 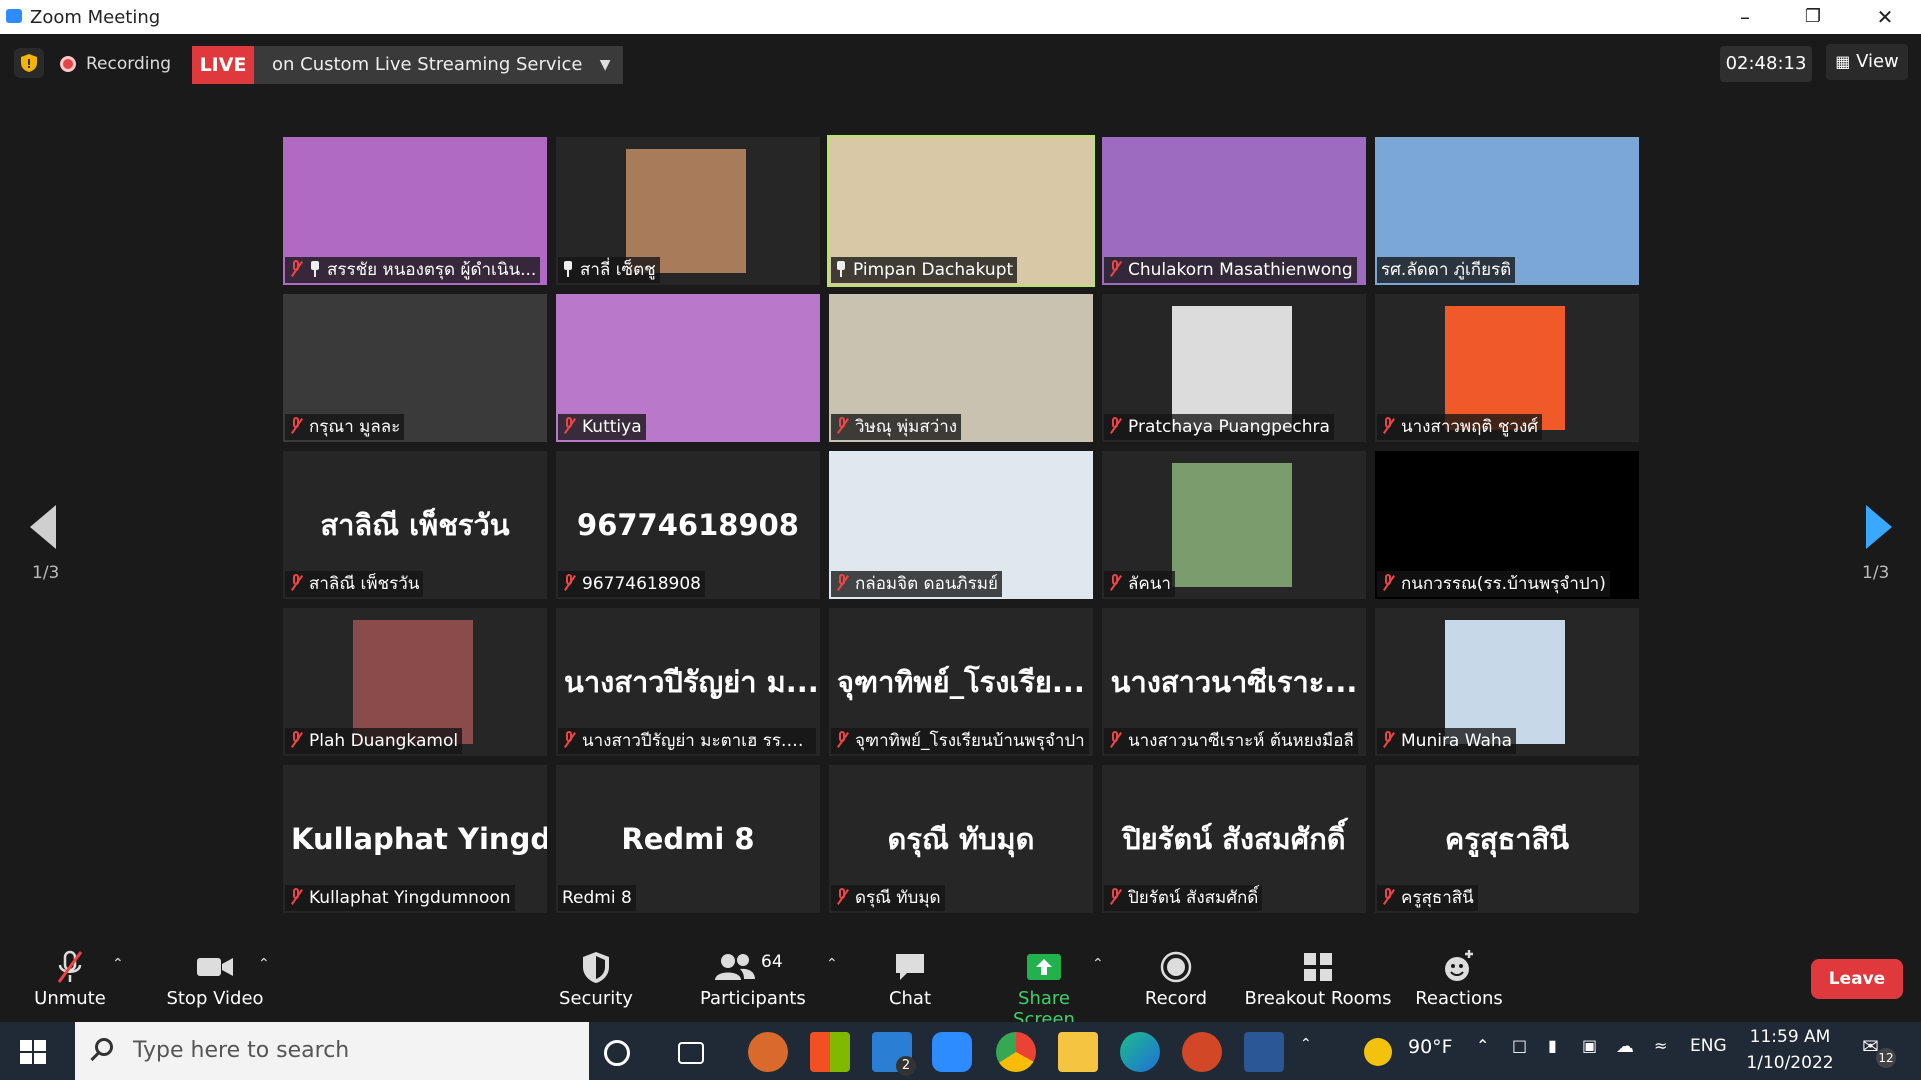 I want to click on participant-tile: Chulakorn Masathienwong, so click(x=1234, y=211).